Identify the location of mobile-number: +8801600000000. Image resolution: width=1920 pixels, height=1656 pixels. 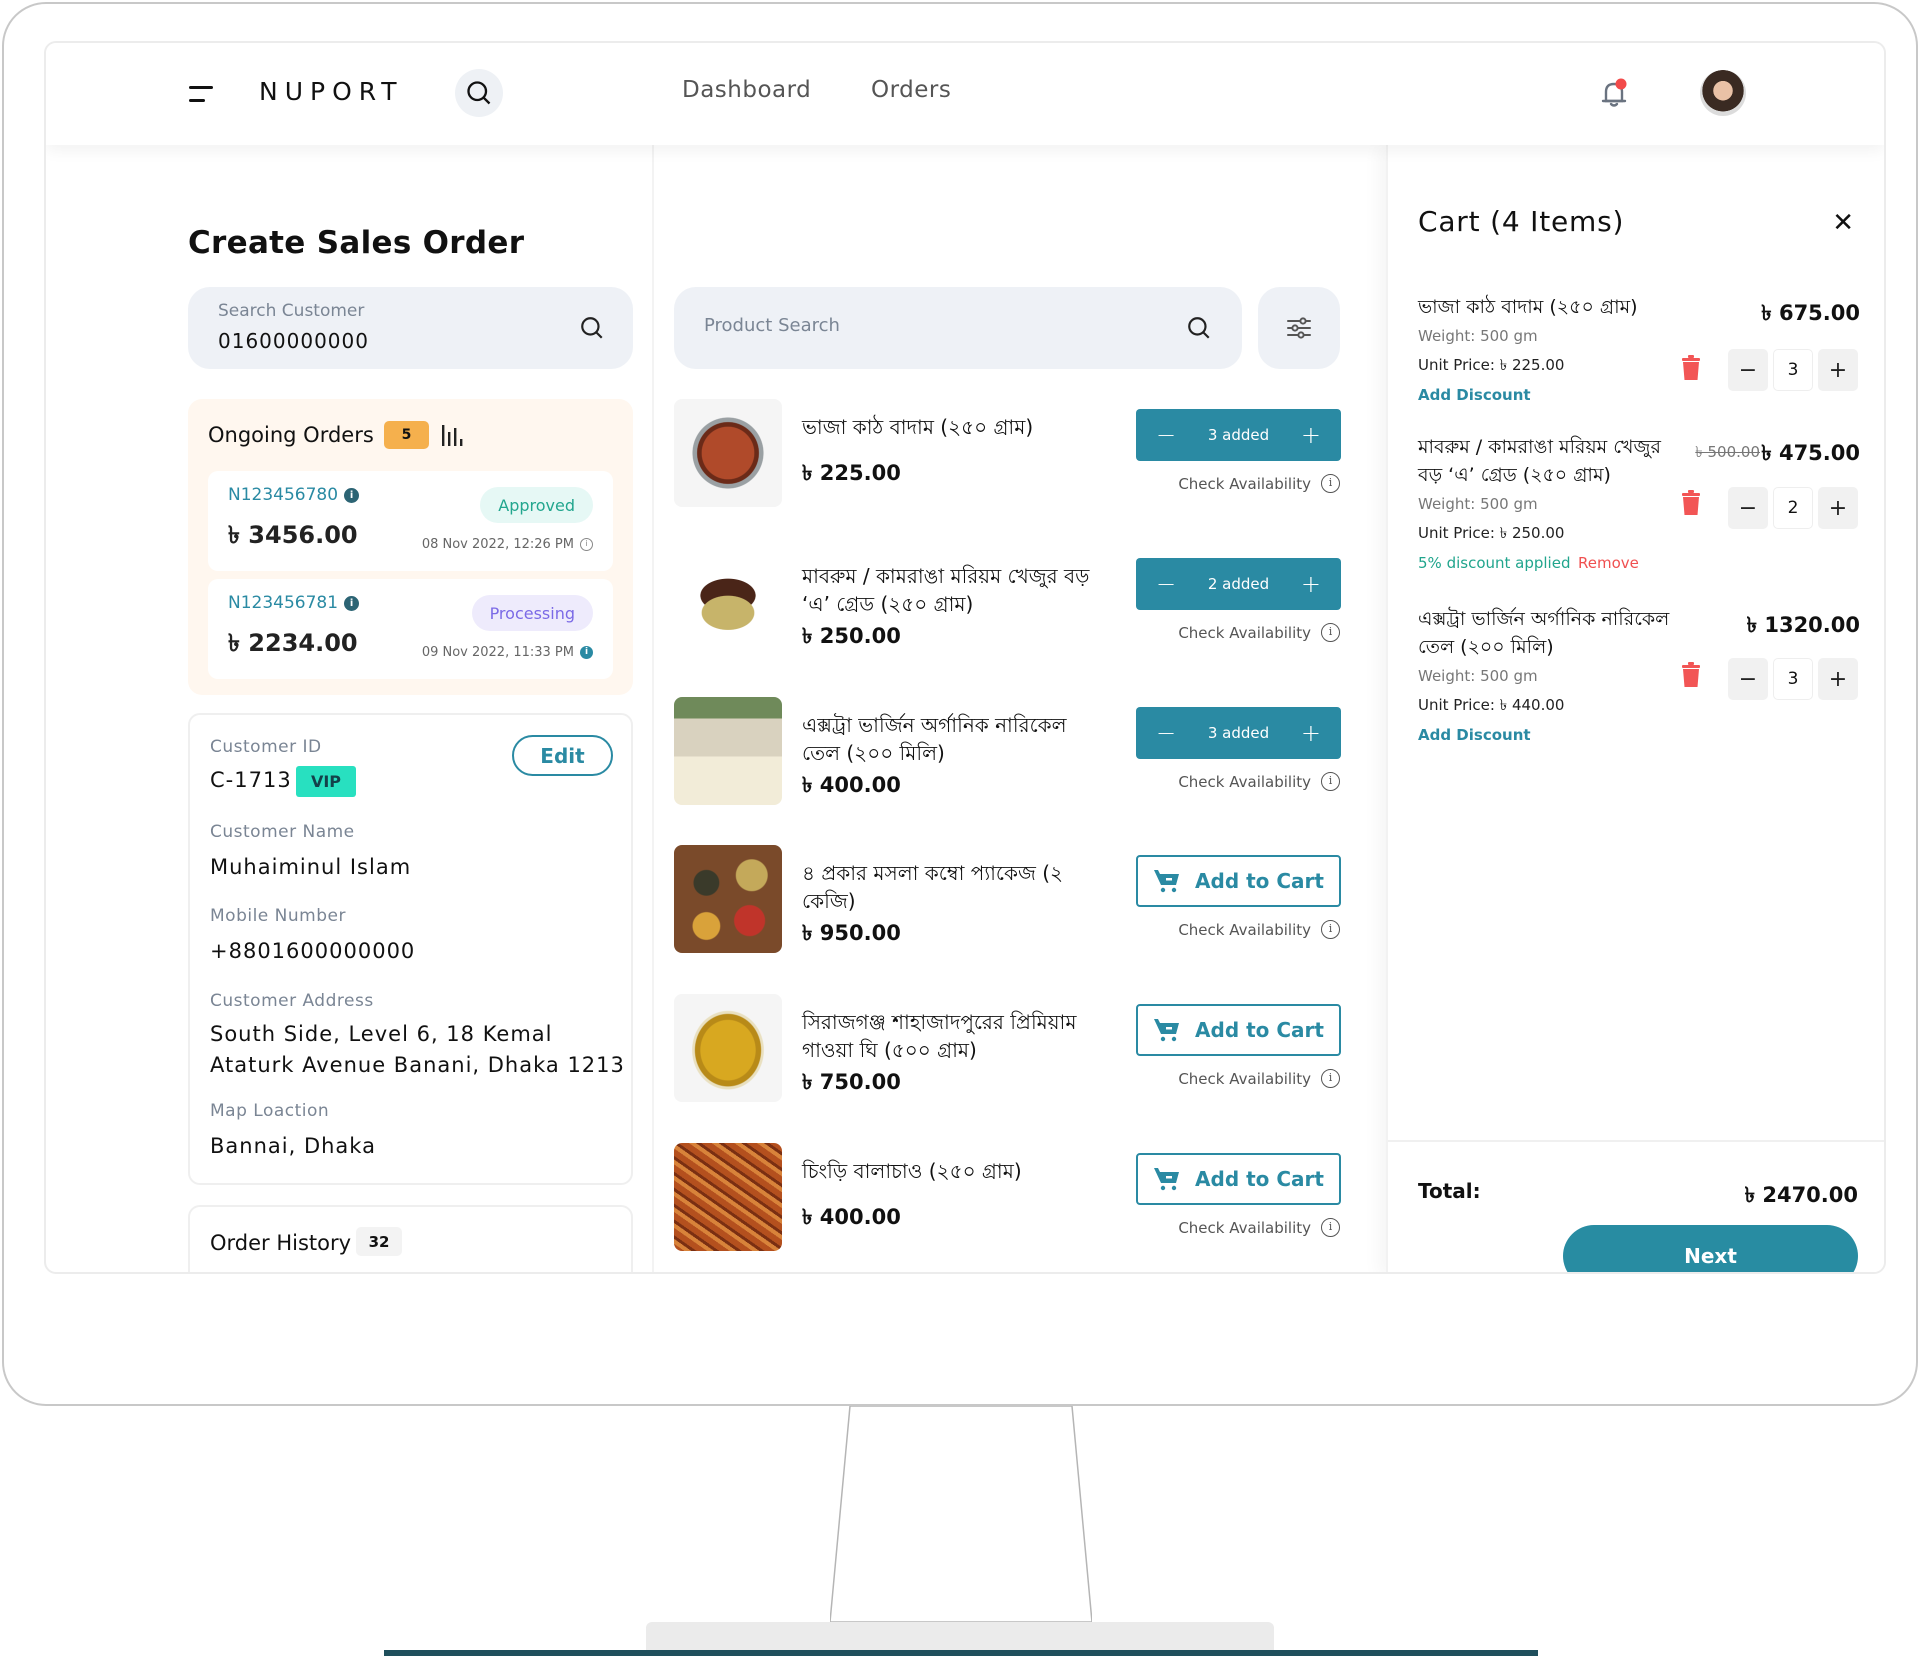
(313, 951).